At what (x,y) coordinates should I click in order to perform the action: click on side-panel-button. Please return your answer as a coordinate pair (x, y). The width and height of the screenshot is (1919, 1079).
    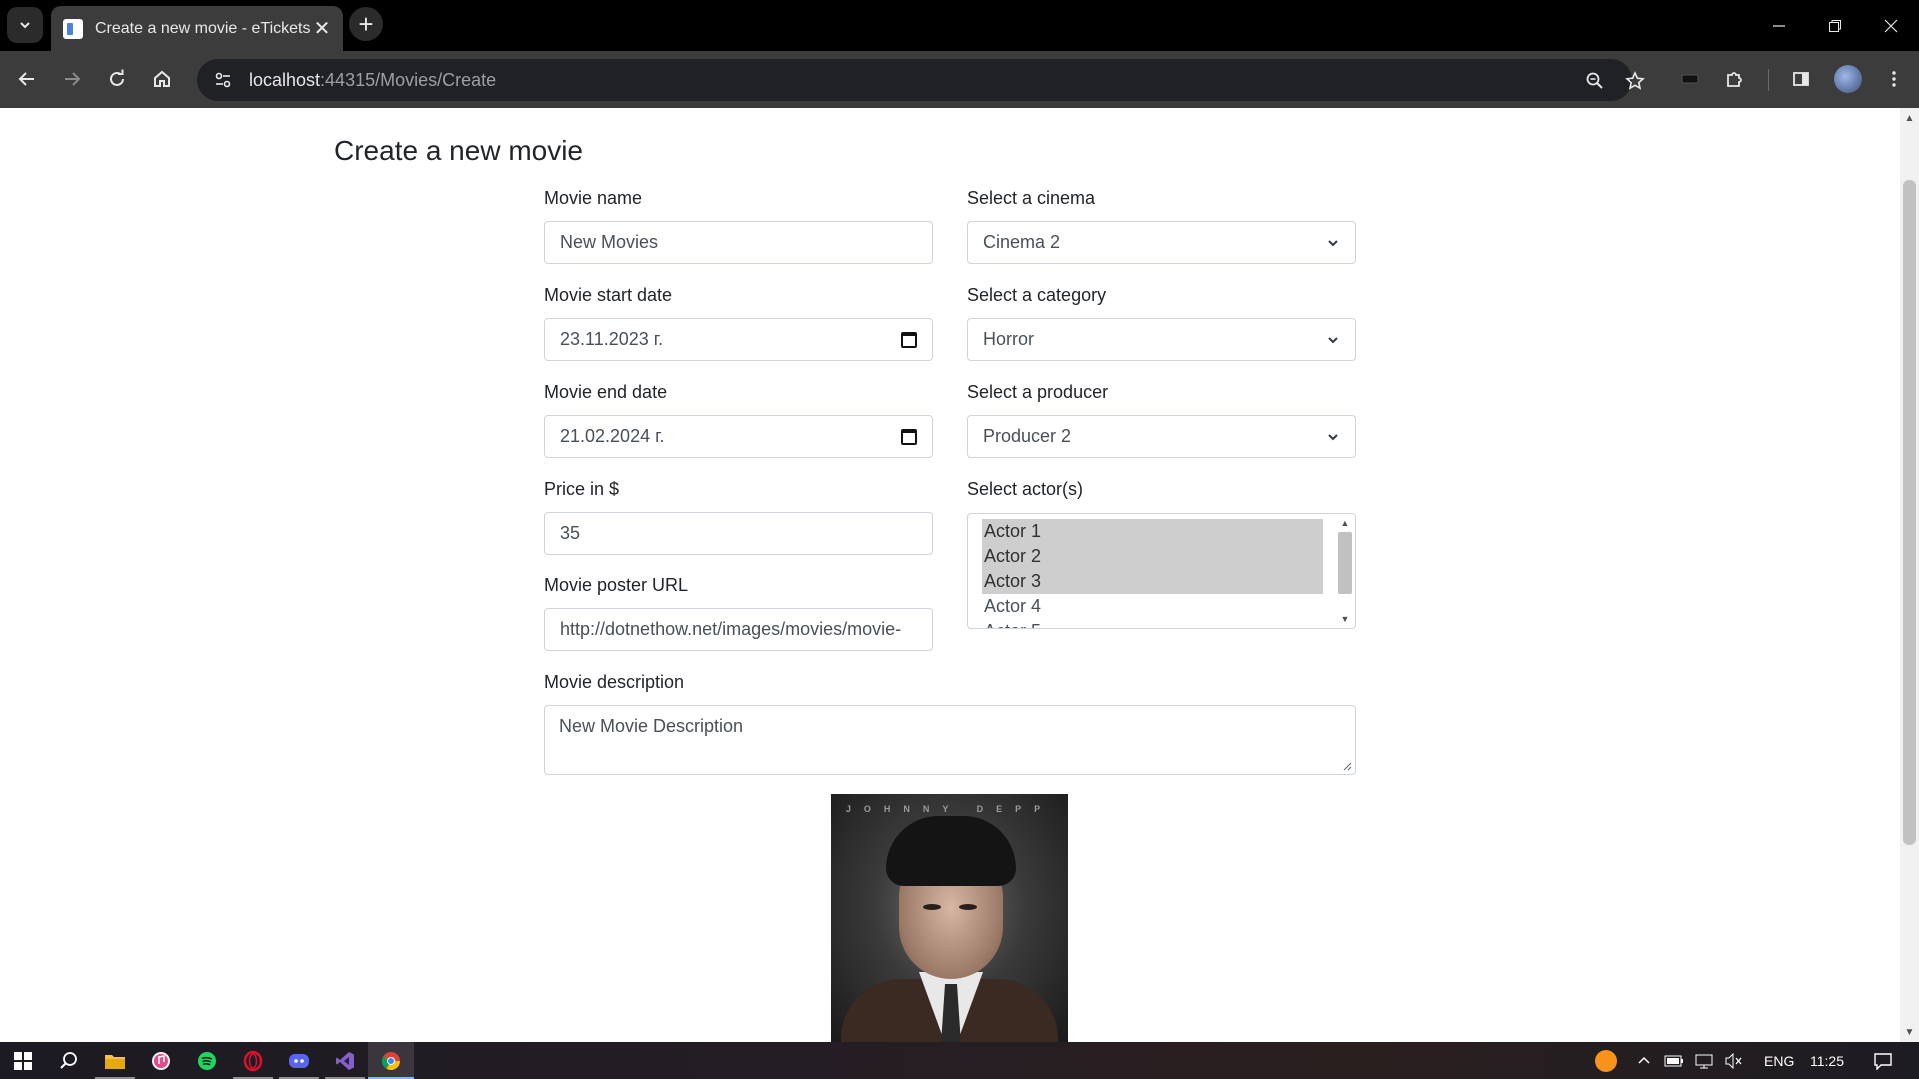
    Looking at the image, I should click on (1801, 79).